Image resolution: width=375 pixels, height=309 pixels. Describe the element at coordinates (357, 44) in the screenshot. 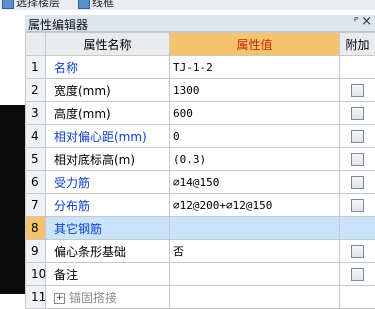

I see `header-attach: 附加` at that location.